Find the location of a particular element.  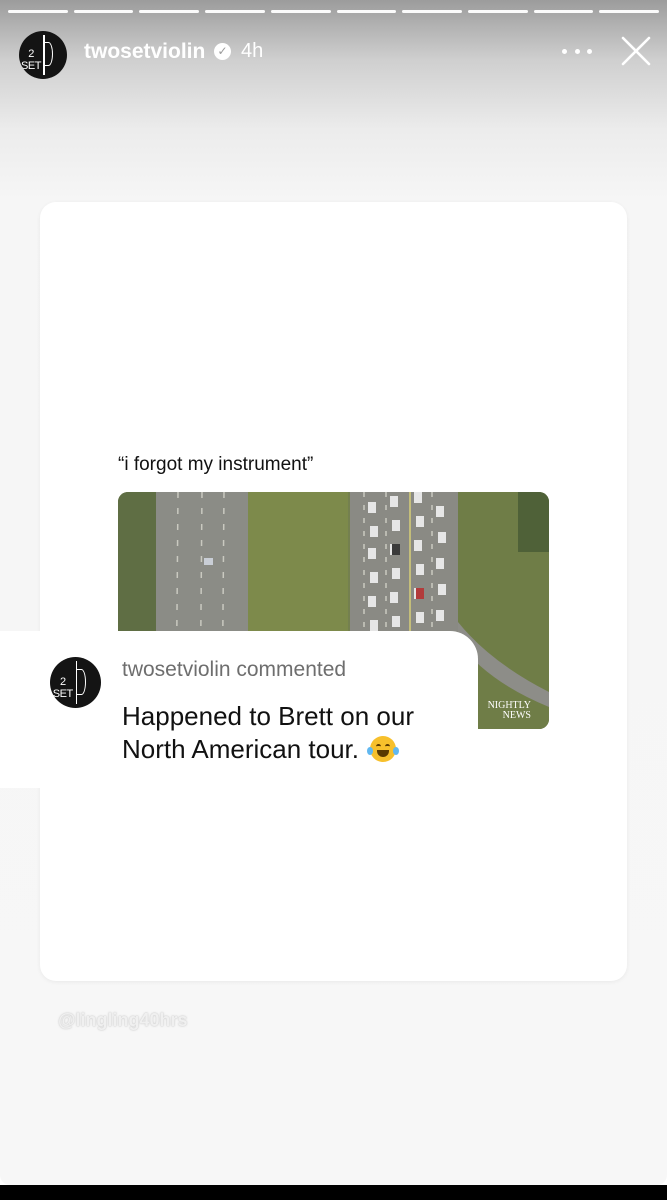

profile-avatar: 2 SET is located at coordinates (43, 55).